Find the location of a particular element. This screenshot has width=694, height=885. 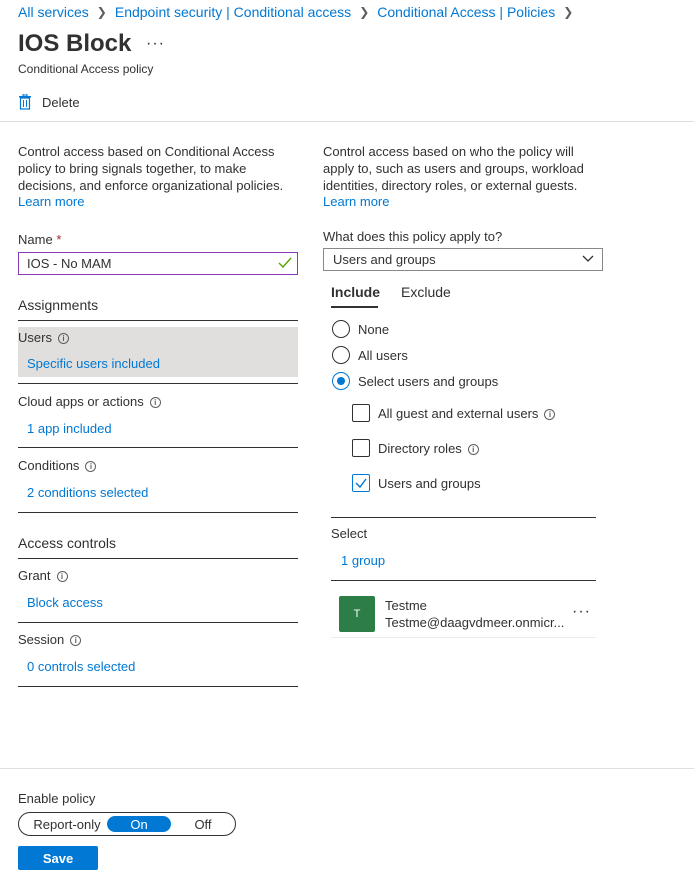

select-group-link: 1 group is located at coordinates (363, 560).